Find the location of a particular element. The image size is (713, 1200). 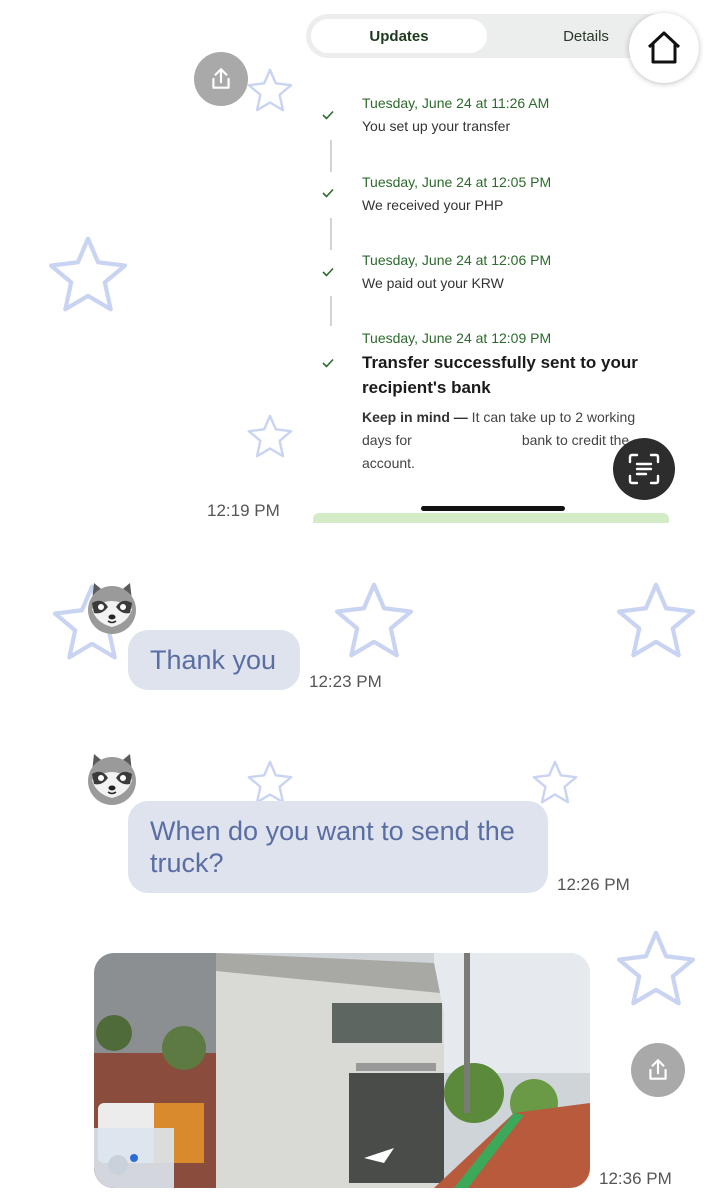

scan-text-button is located at coordinates (644, 469).